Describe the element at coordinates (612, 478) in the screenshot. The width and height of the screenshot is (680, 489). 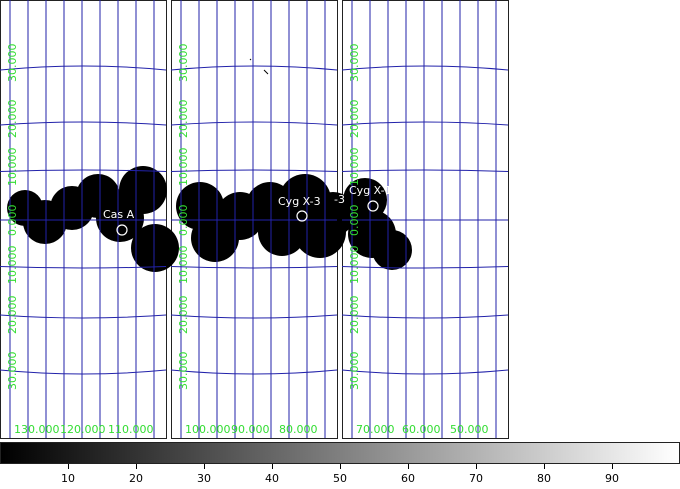
I see `colorbar-tick-label: 90` at that location.